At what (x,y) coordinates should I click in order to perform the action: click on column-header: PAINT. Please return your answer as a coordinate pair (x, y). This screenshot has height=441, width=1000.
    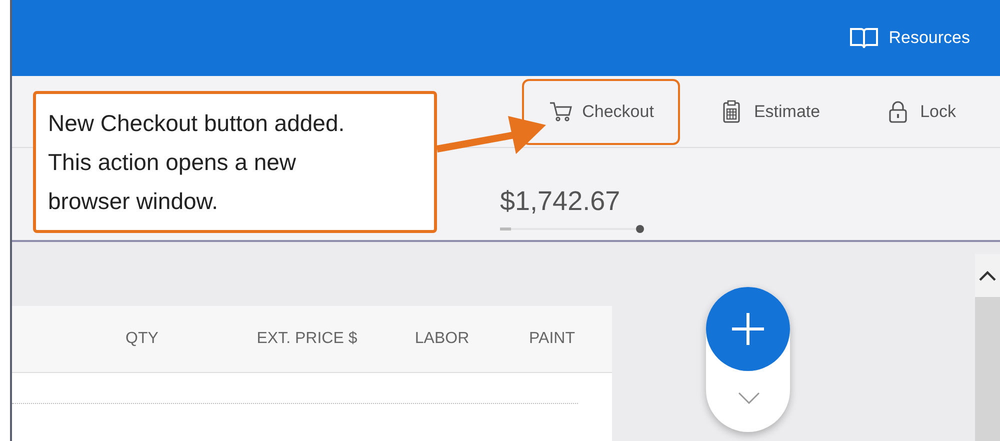
    Looking at the image, I should click on (552, 339).